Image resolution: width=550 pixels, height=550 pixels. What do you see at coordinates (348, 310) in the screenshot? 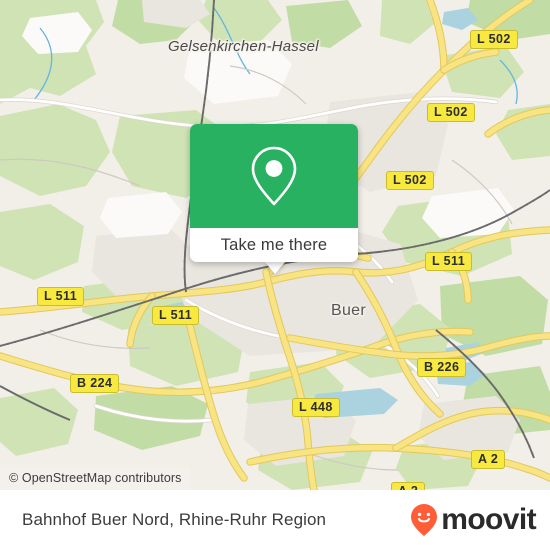
I see `place-label-city: Buer` at bounding box center [348, 310].